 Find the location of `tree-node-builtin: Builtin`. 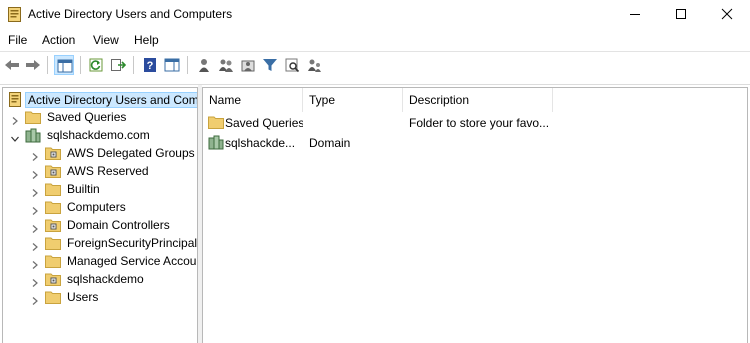

tree-node-builtin: Builtin is located at coordinates (100, 190).